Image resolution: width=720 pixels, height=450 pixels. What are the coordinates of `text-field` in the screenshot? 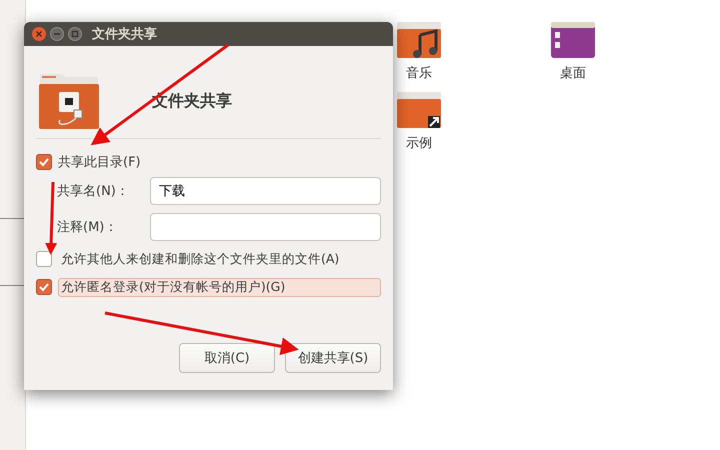 It's located at (265, 227).